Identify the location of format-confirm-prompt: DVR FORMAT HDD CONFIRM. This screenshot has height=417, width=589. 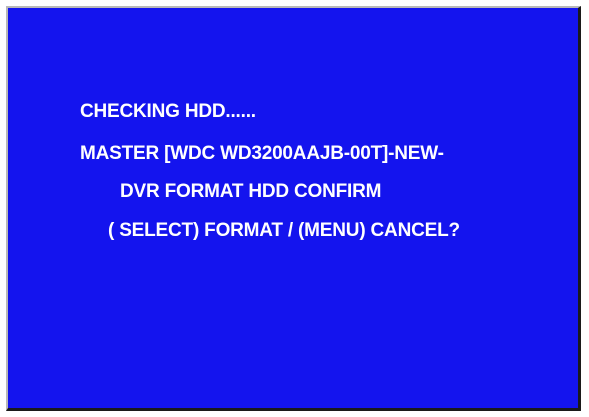
(251, 191).